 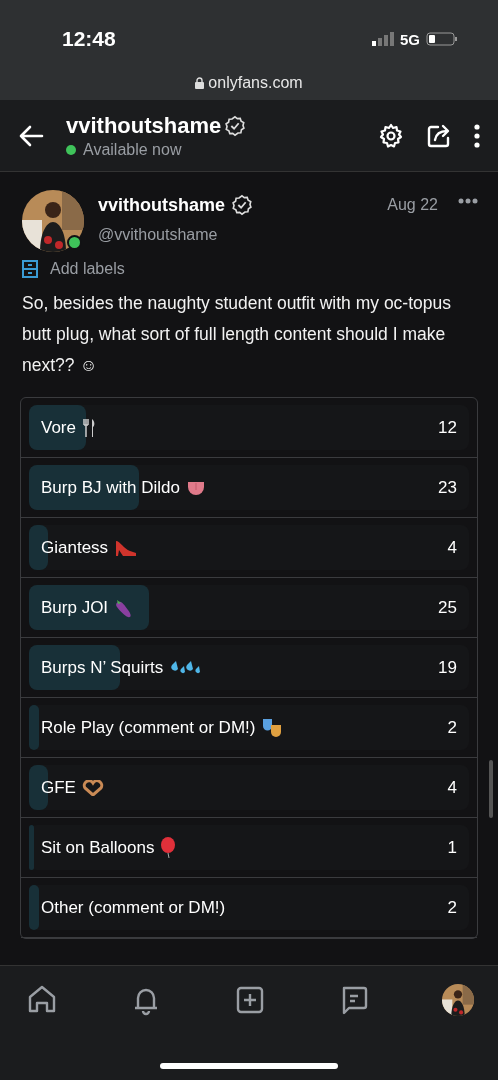 I want to click on vote-count: 1, so click(x=452, y=847).